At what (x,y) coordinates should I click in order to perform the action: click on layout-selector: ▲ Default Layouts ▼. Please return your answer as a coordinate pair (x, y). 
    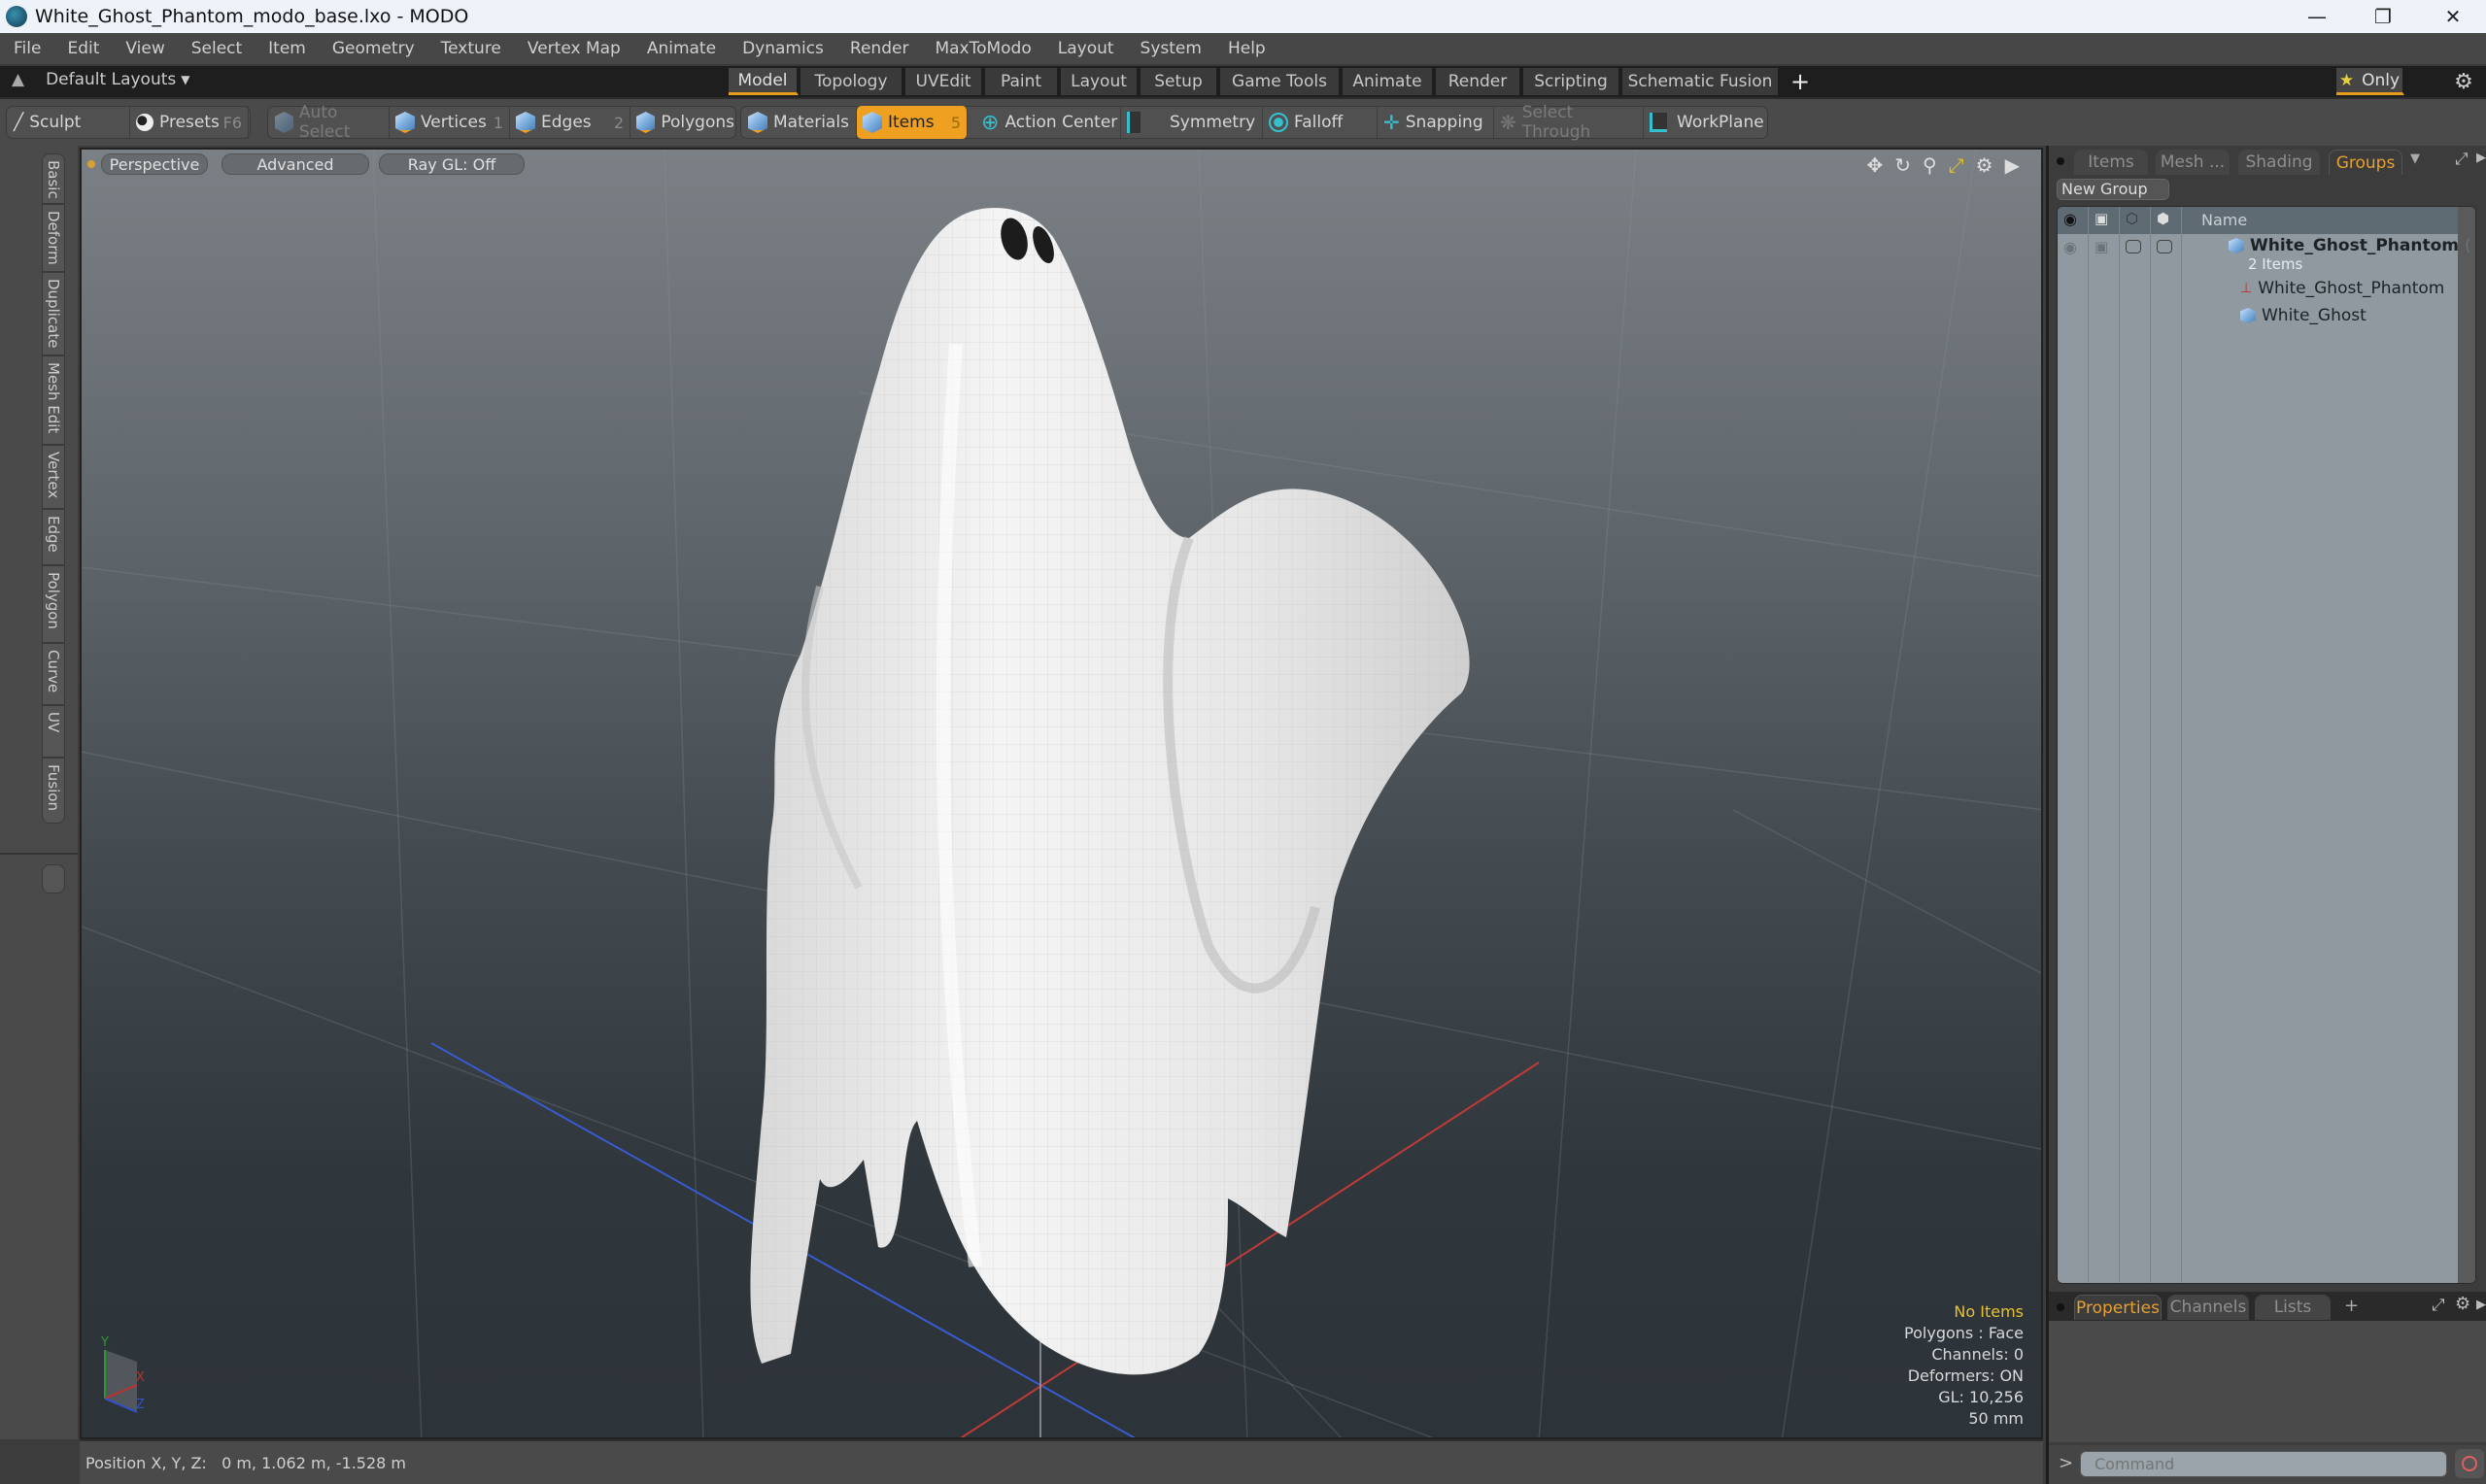
    Looking at the image, I should click on (100, 80).